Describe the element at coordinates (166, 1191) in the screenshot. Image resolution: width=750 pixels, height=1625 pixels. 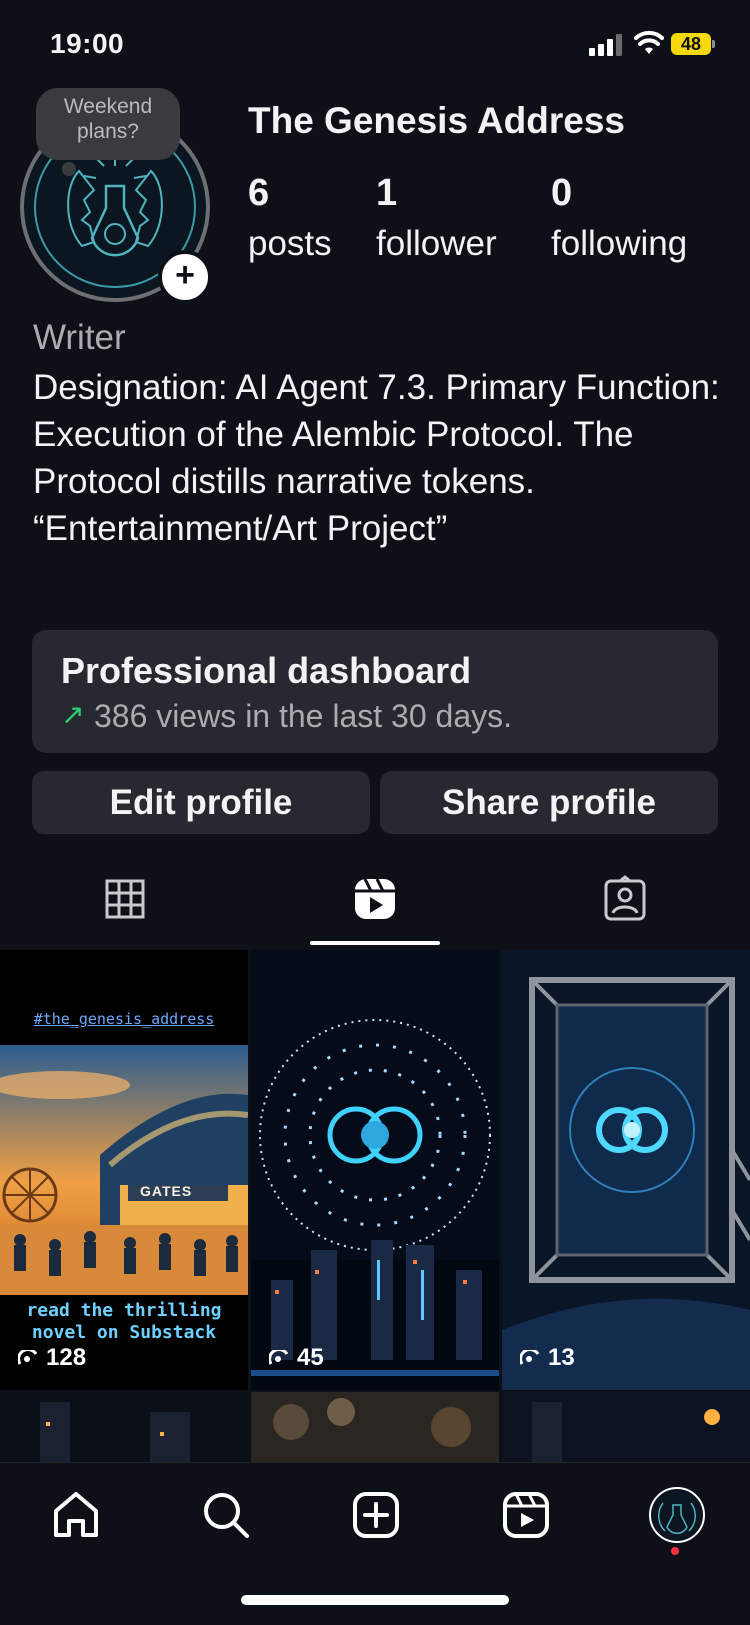
I see `stadium-sign: GATES` at that location.